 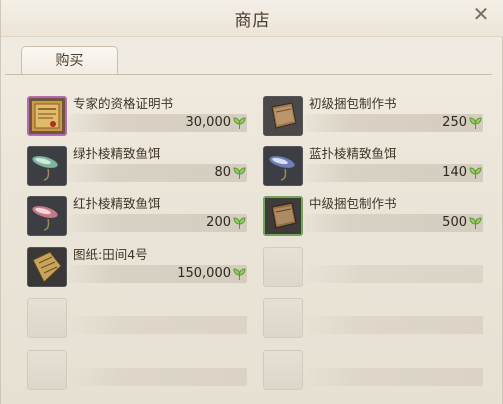 What do you see at coordinates (117, 153) in the screenshot?
I see `item-name: 绿扑棱精致鱼饵` at bounding box center [117, 153].